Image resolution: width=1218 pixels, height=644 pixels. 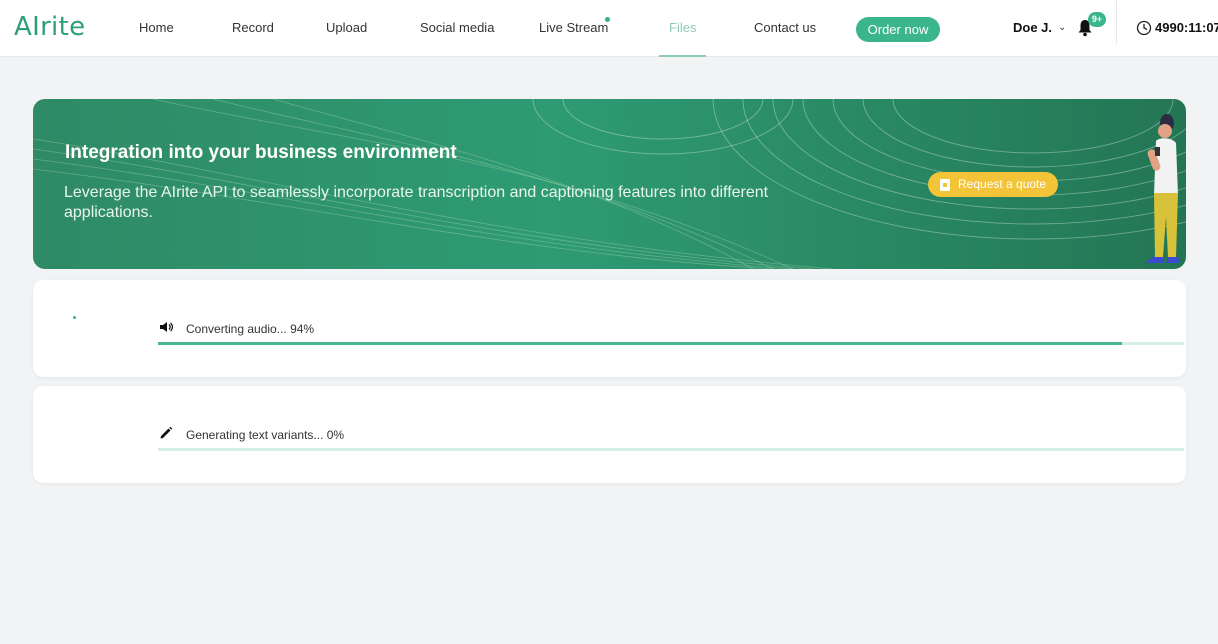 What do you see at coordinates (1186, 27) in the screenshot?
I see `timer-readout: 4990:11:07` at bounding box center [1186, 27].